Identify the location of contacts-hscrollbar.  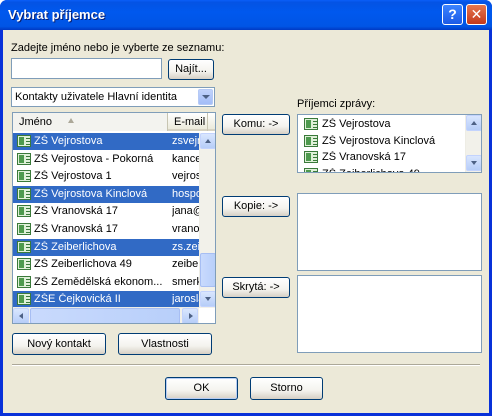
(106, 315).